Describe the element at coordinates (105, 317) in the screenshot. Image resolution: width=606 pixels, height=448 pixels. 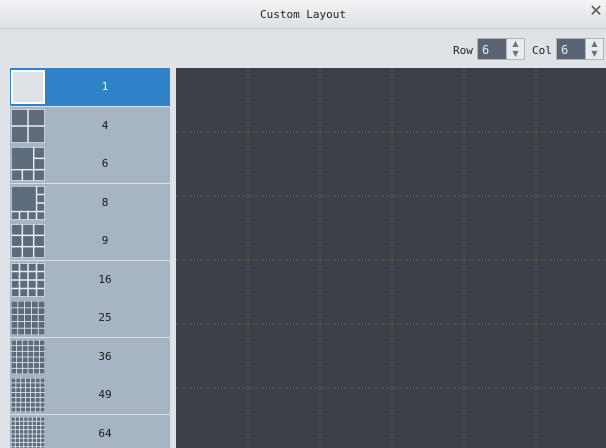
I see `layout-count-label: 25` at that location.